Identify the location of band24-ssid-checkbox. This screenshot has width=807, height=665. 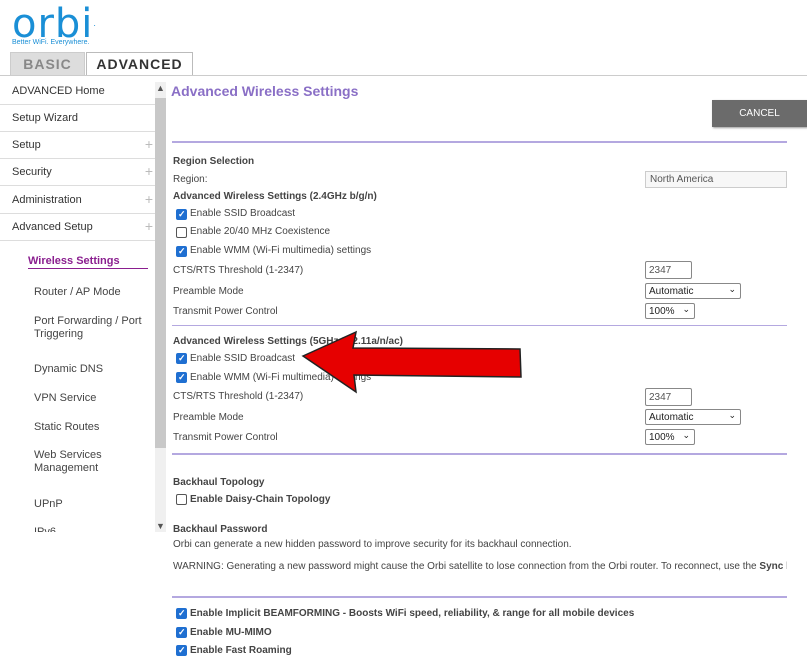
(181, 214).